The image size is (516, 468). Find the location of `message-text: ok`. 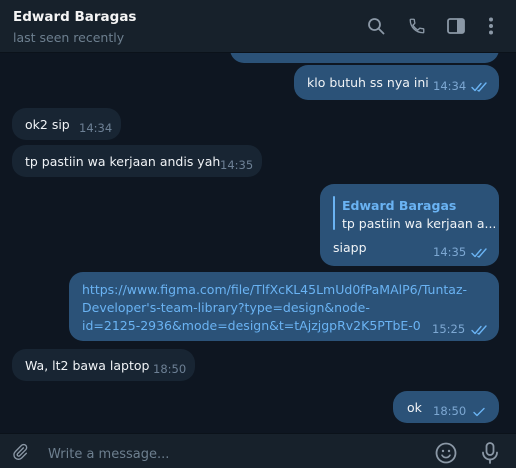

message-text: ok is located at coordinates (414, 407).